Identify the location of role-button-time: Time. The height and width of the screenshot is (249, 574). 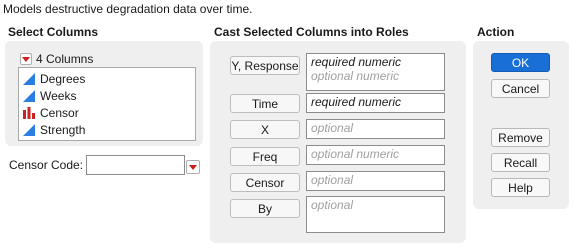
(265, 103).